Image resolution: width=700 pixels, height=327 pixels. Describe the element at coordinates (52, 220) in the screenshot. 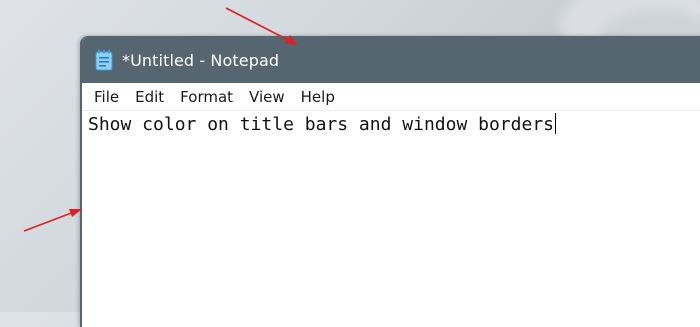

I see `window-border-arrow` at that location.